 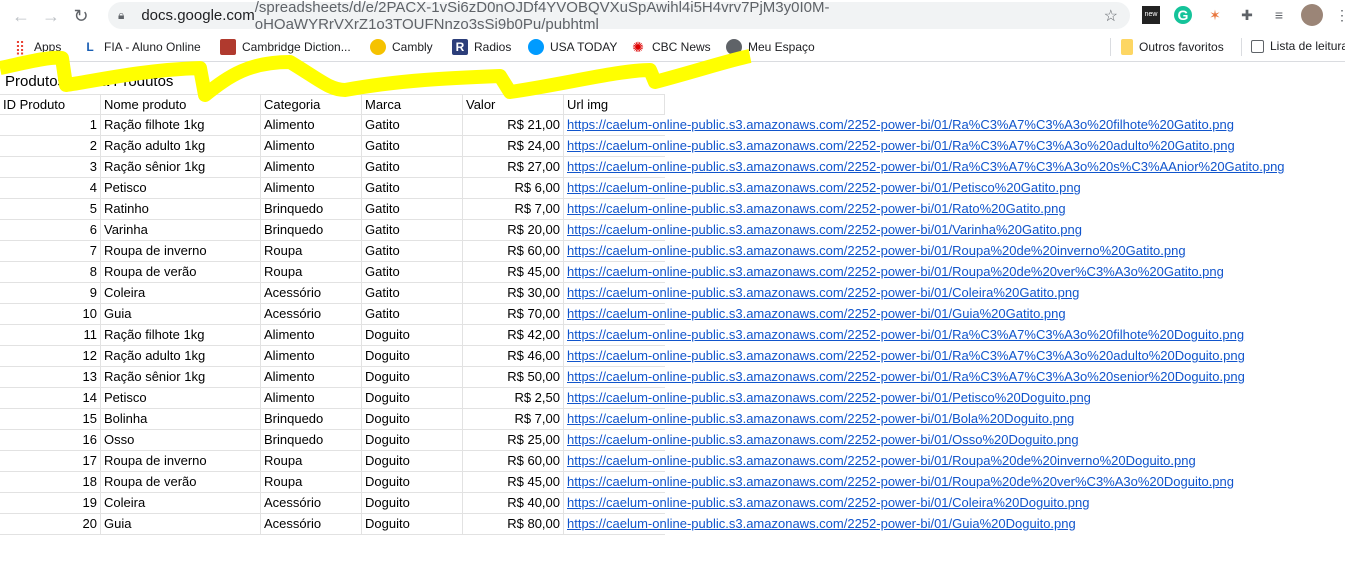 I want to click on folder-icon, so click(x=1127, y=47).